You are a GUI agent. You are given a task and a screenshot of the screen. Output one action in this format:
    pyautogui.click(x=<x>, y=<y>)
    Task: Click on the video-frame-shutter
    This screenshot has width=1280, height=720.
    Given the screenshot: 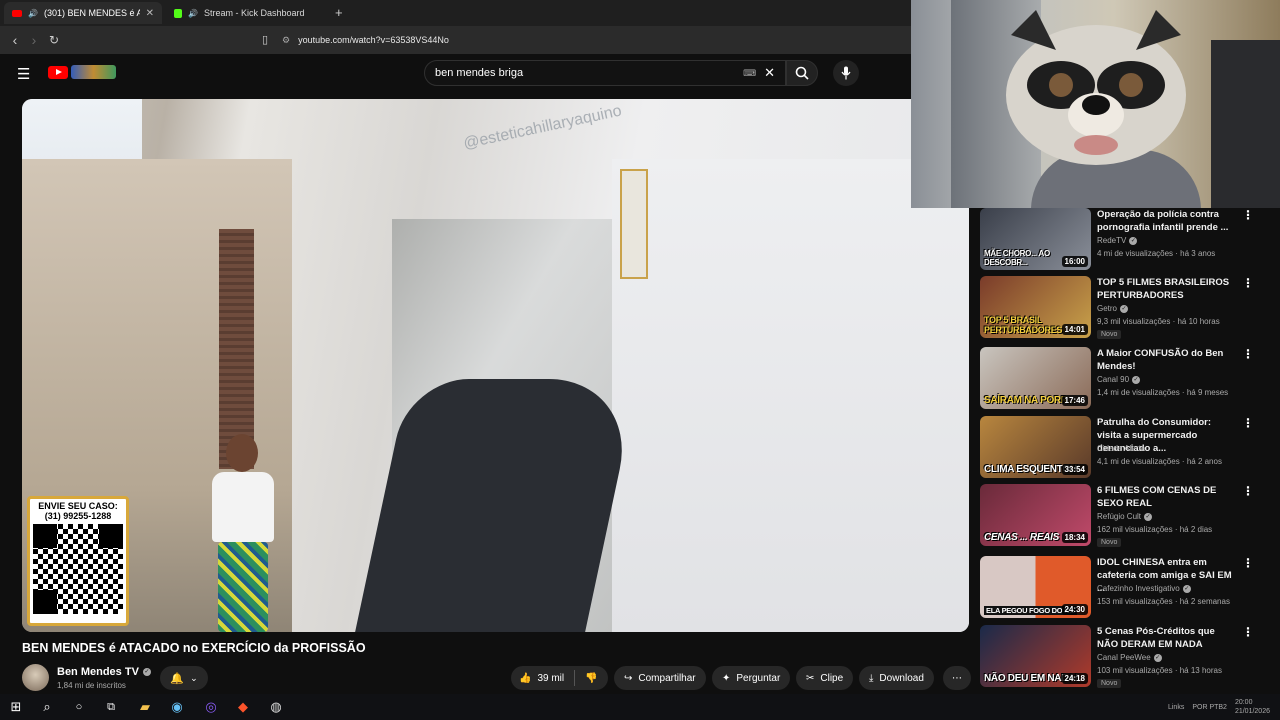 What is the action you would take?
    pyautogui.click(x=236, y=349)
    